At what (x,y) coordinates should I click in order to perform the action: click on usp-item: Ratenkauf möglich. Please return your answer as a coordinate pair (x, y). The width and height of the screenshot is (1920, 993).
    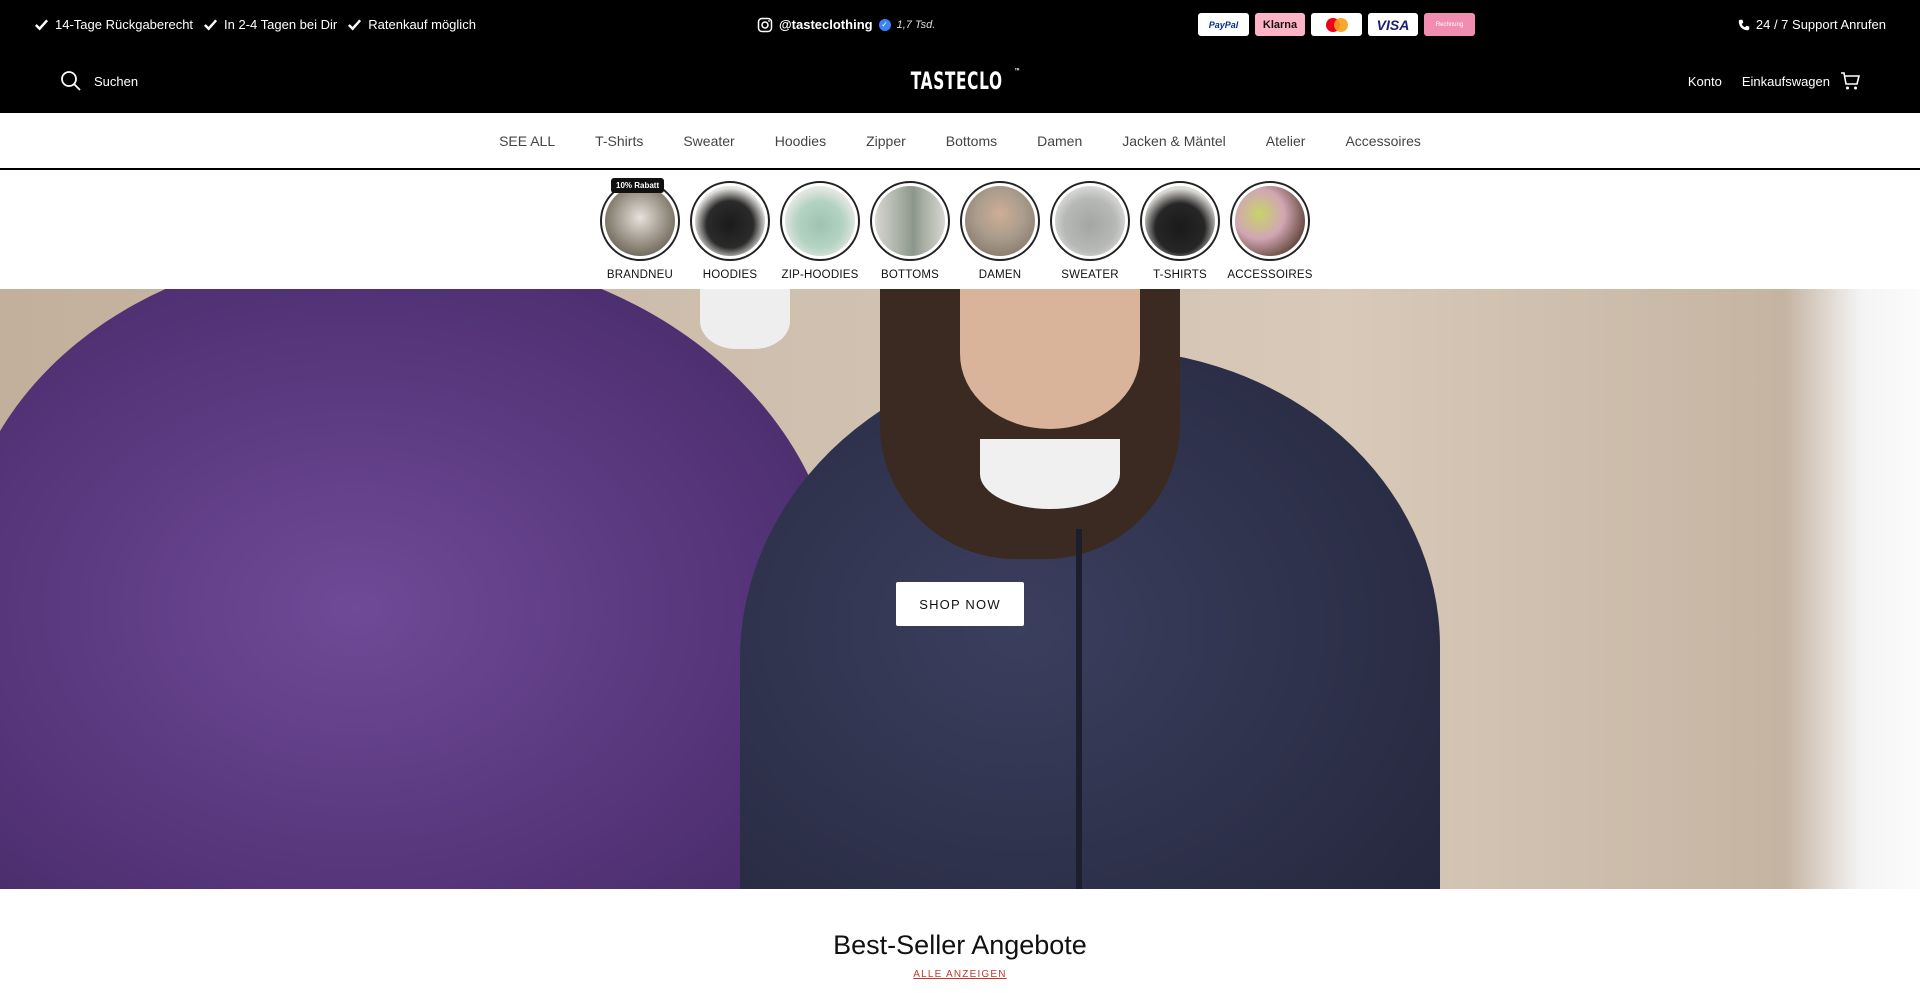
    Looking at the image, I should click on (411, 24).